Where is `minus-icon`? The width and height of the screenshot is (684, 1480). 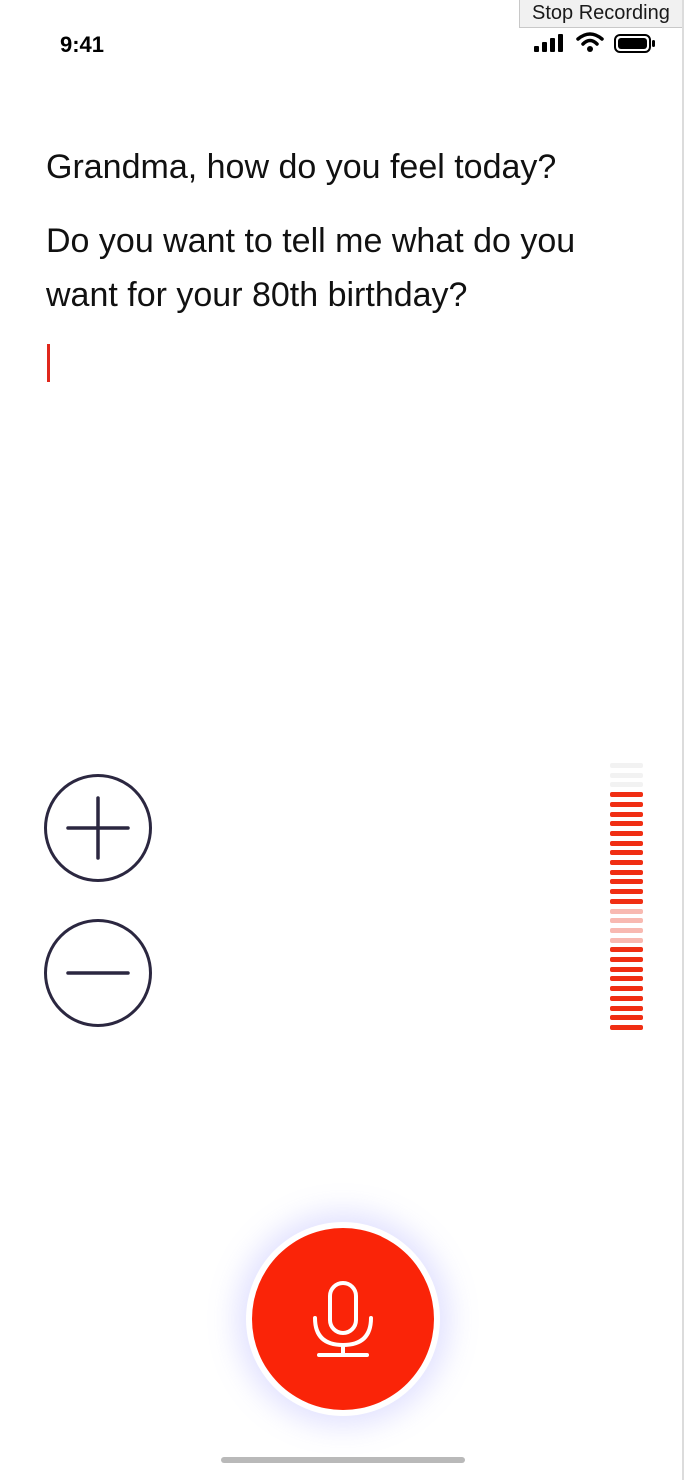 minus-icon is located at coordinates (98, 973).